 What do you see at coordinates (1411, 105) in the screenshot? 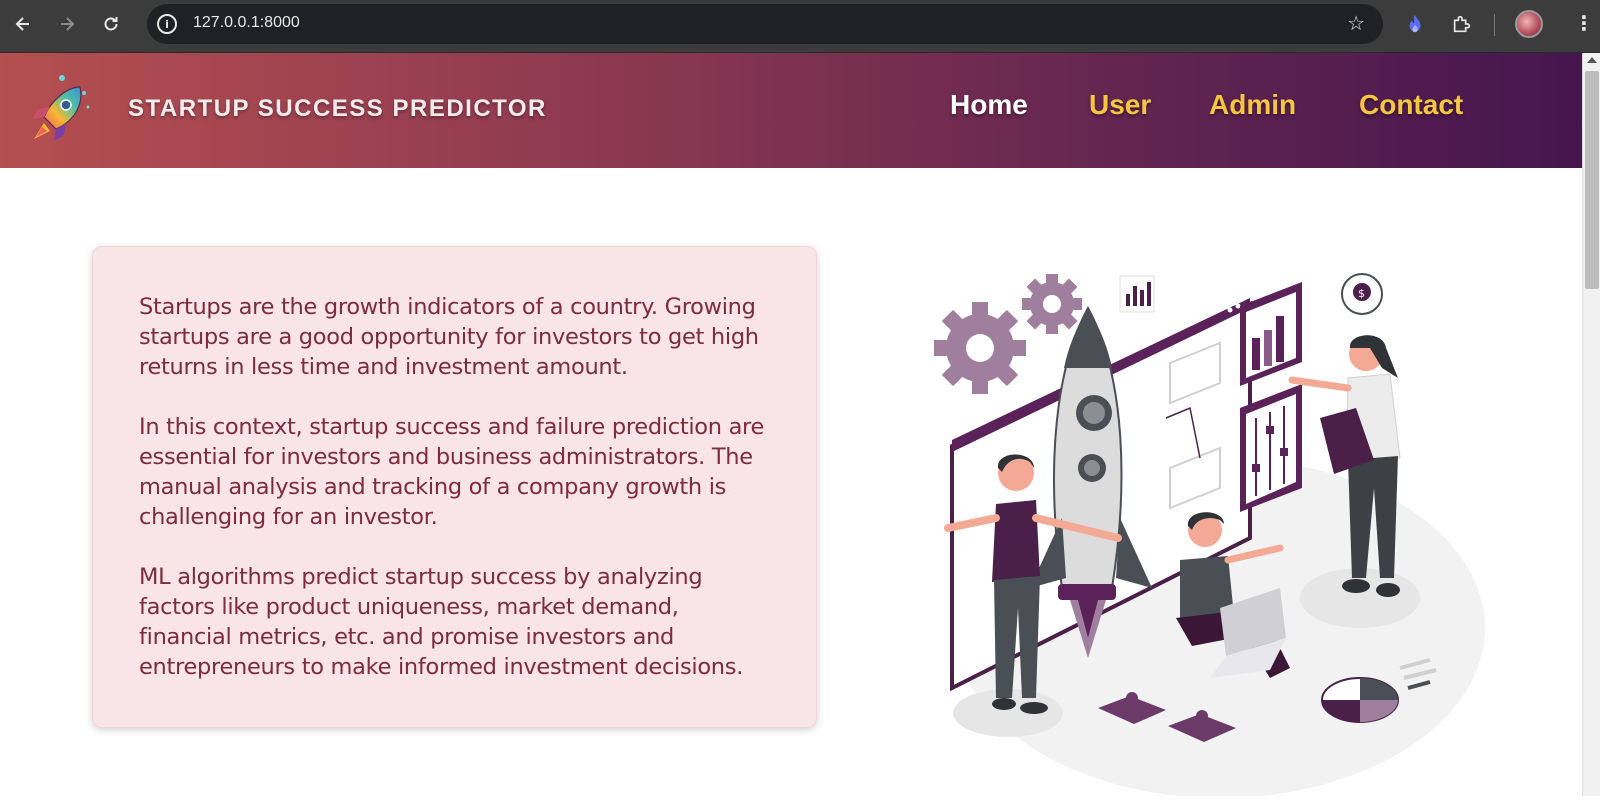
I see `nav-contact-link: Contact` at bounding box center [1411, 105].